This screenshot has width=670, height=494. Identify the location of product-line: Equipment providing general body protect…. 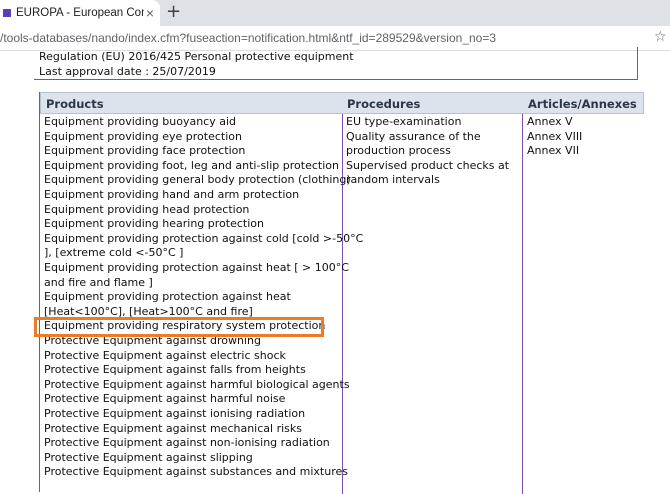
(197, 180).